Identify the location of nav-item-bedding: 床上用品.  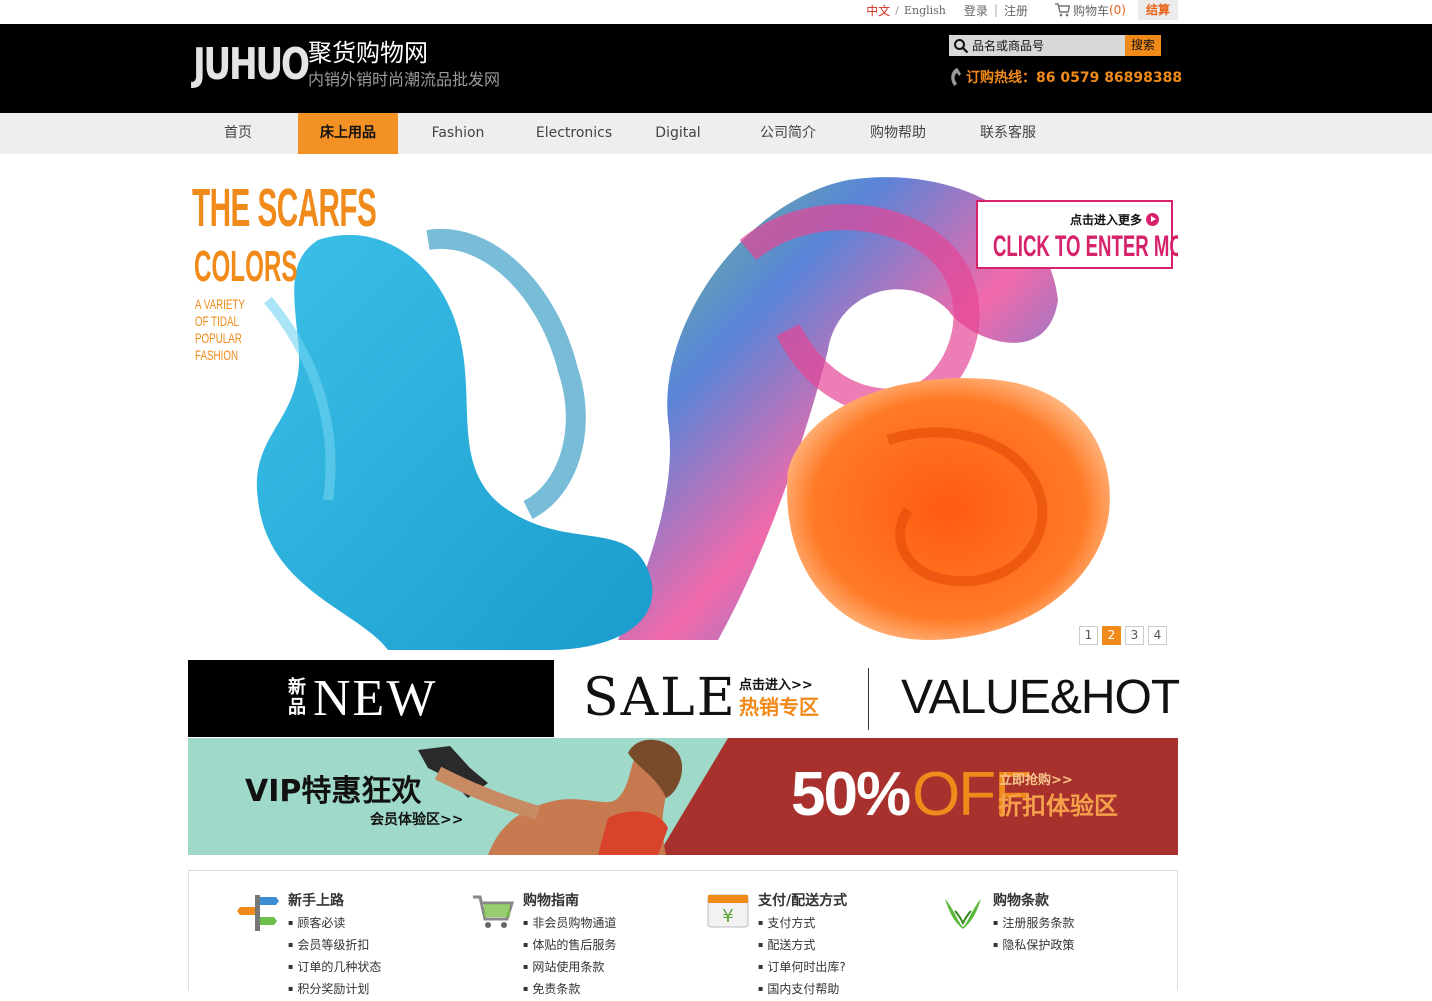
(348, 133).